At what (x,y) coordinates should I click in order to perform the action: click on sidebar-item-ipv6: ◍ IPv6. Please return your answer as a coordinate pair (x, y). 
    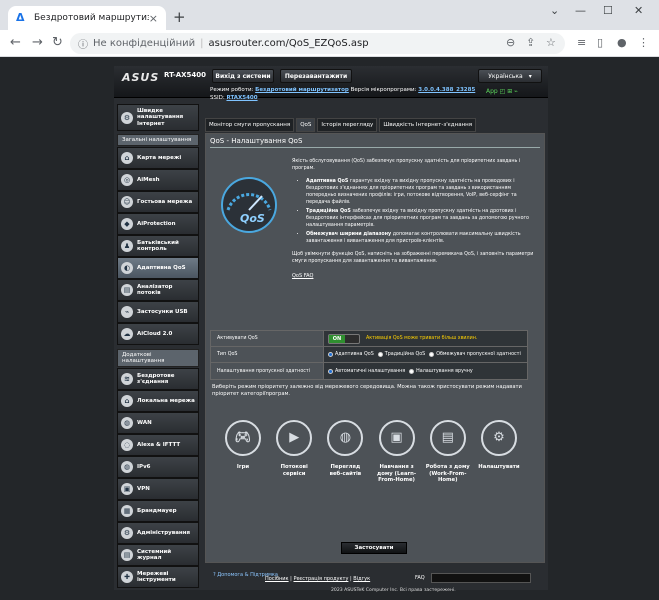
    Looking at the image, I should click on (158, 467).